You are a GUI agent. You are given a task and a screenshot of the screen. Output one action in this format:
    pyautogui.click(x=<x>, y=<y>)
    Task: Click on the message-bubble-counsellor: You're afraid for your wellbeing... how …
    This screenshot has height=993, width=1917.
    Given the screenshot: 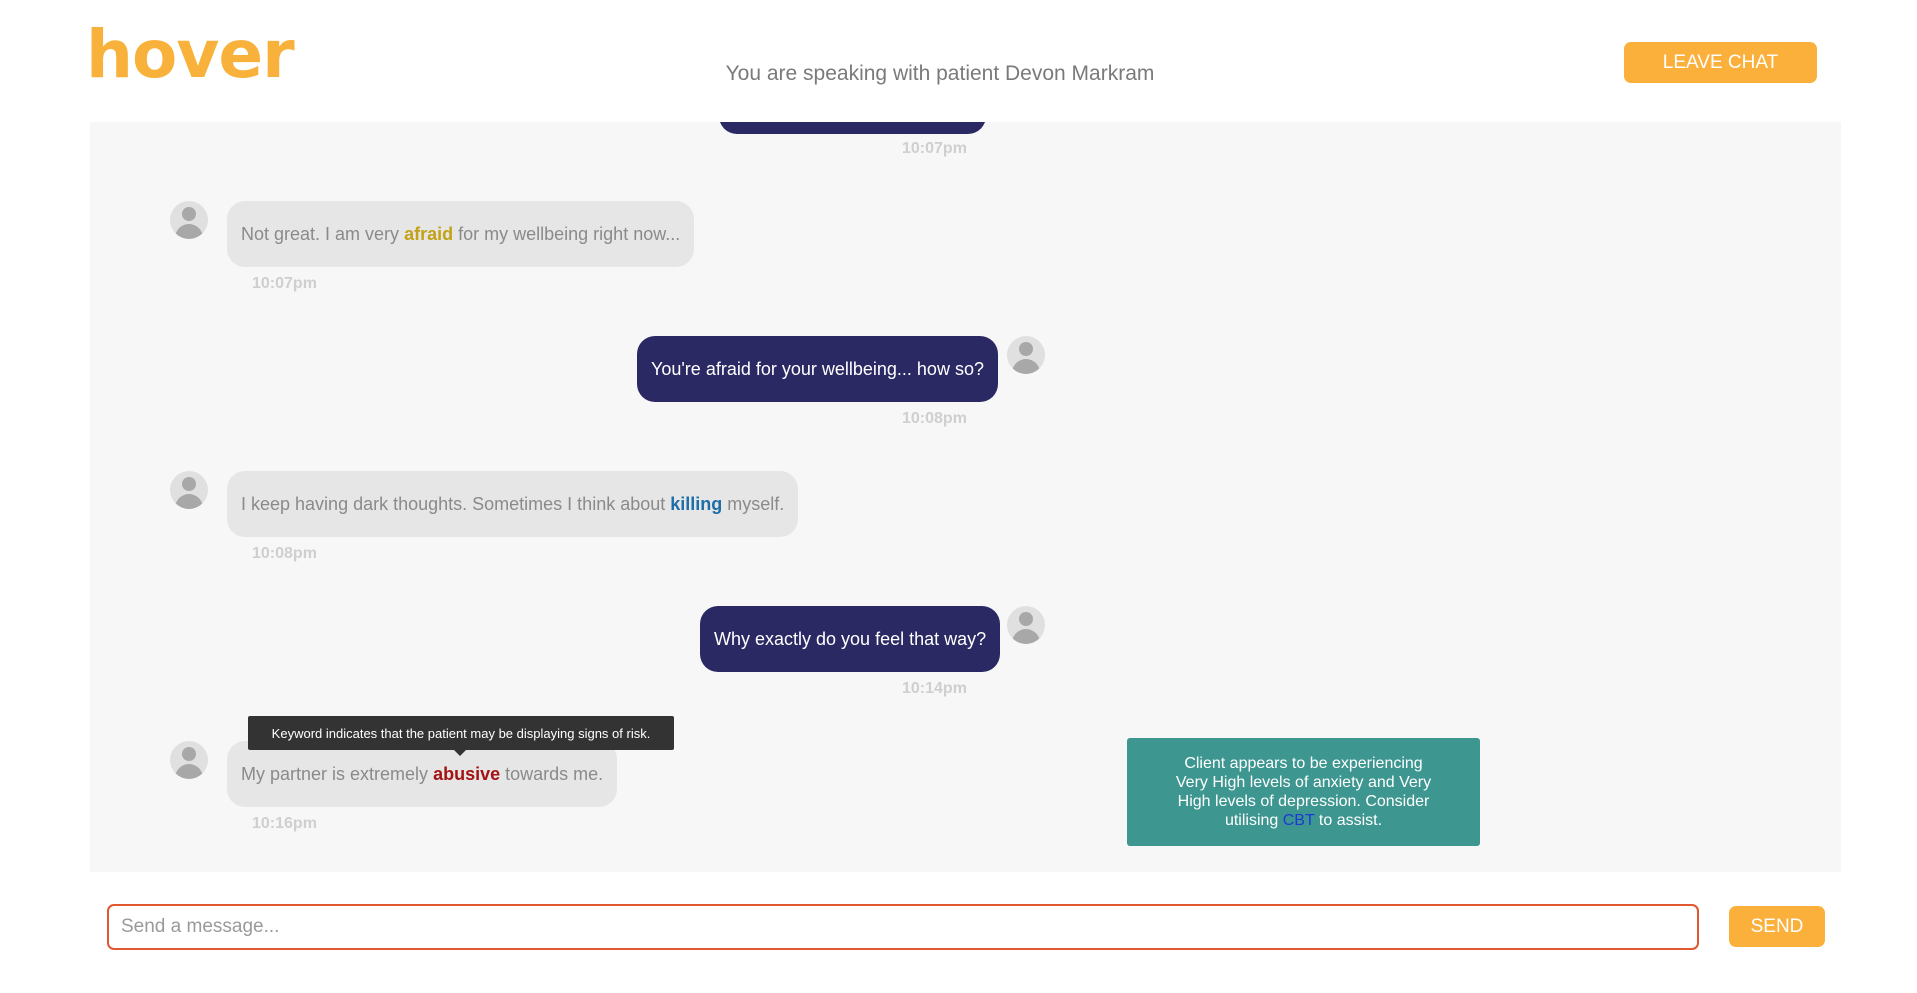 What is the action you would take?
    pyautogui.click(x=817, y=369)
    